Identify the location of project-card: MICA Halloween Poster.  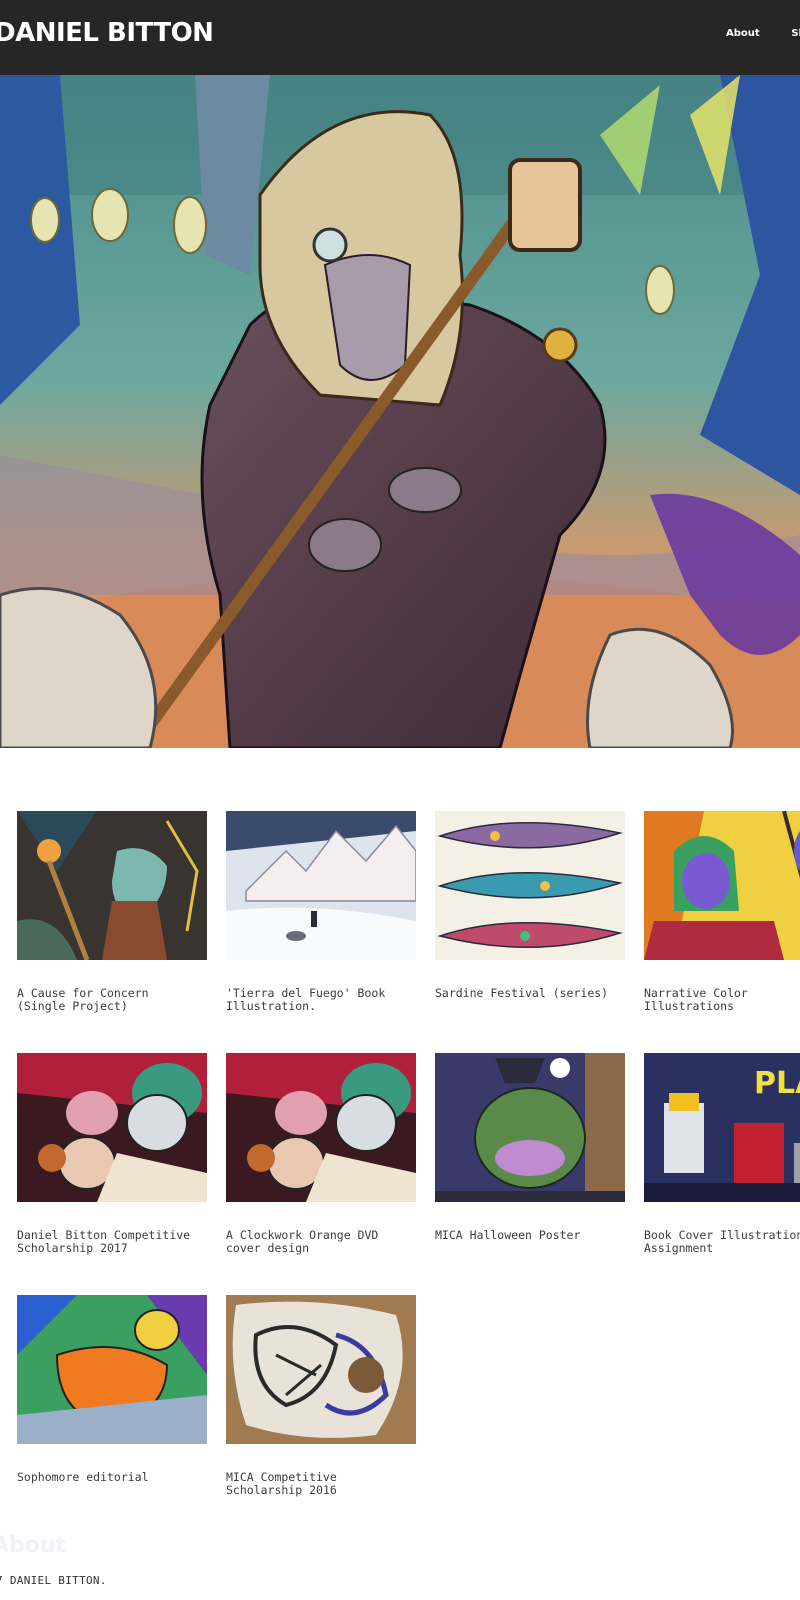
(530, 1147).